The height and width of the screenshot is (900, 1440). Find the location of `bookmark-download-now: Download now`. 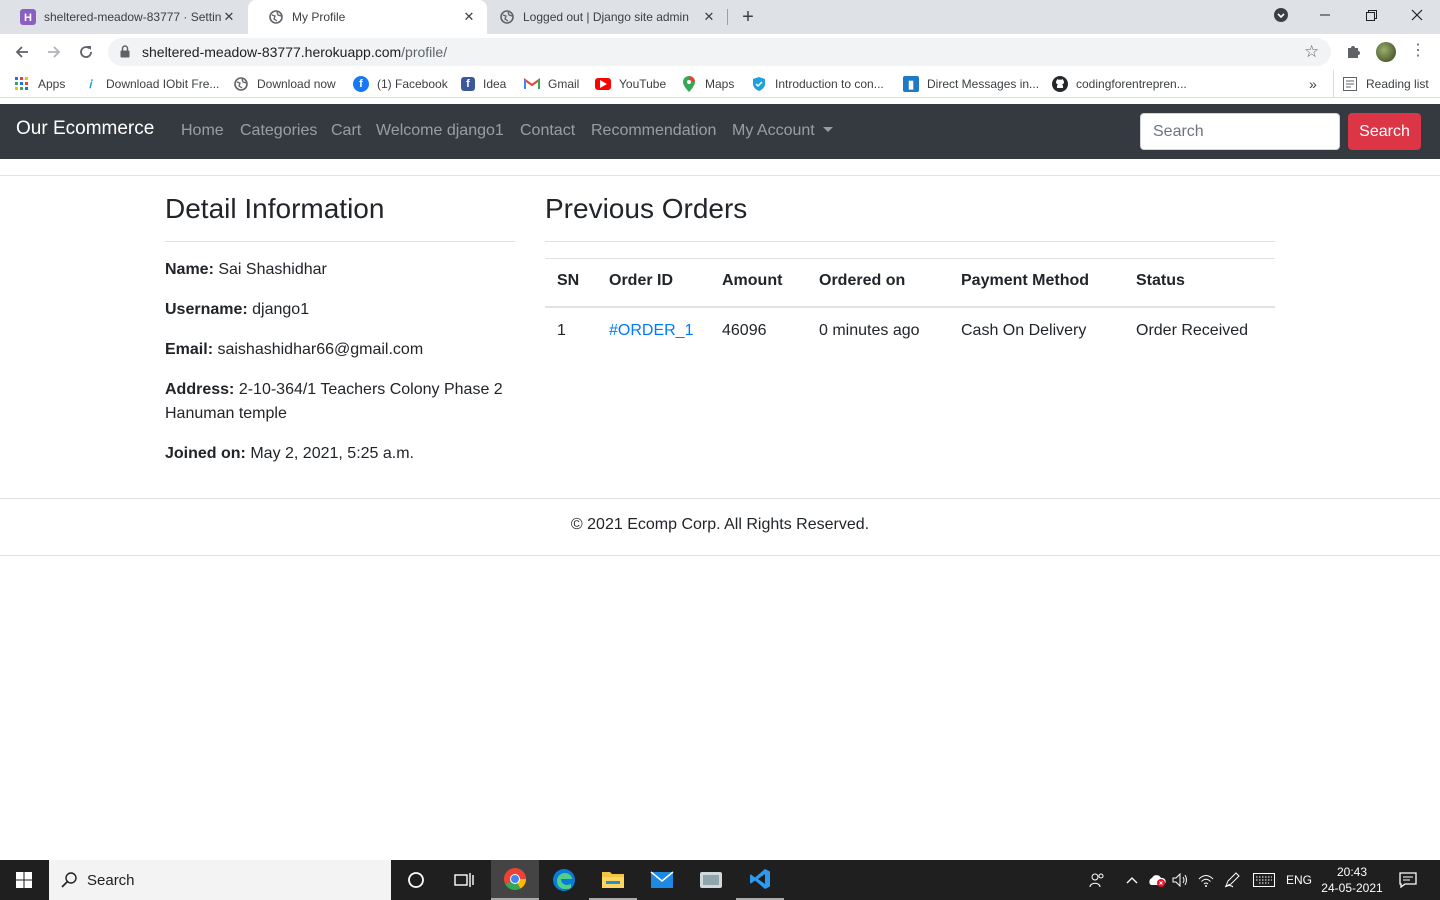

bookmark-download-now: Download now is located at coordinates (284, 84).